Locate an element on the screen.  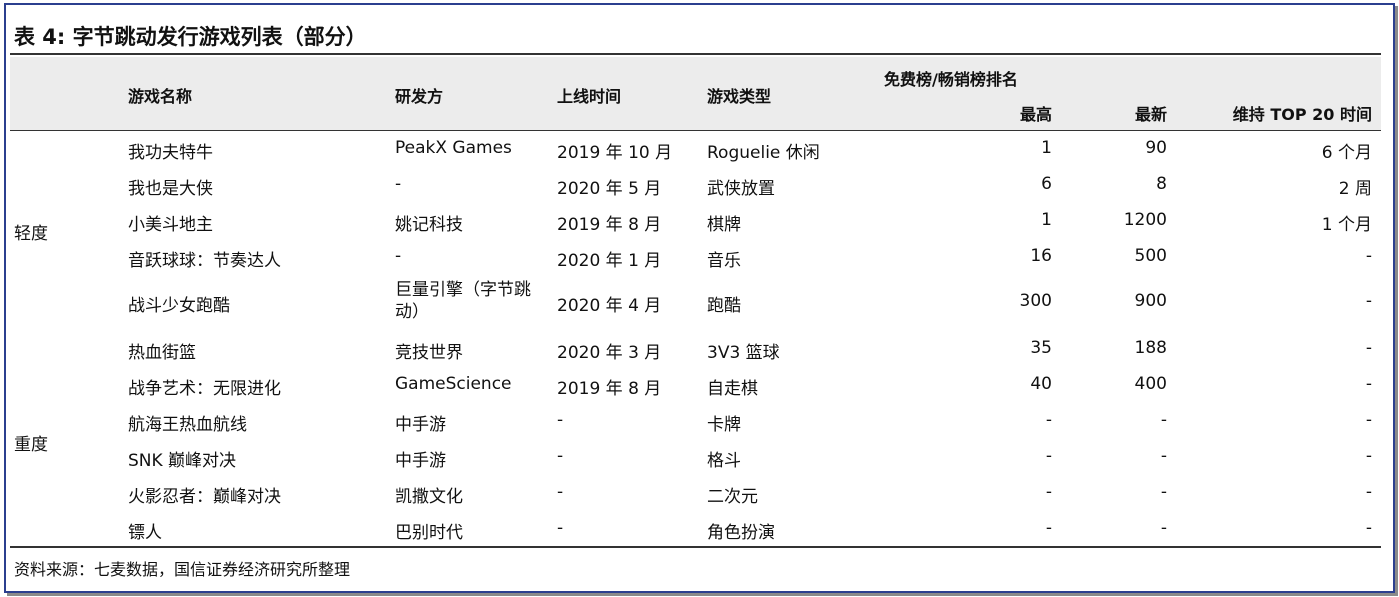
table-title: 表 4: 字节跳动发行游戏列表（部分） is located at coordinates (190, 37).